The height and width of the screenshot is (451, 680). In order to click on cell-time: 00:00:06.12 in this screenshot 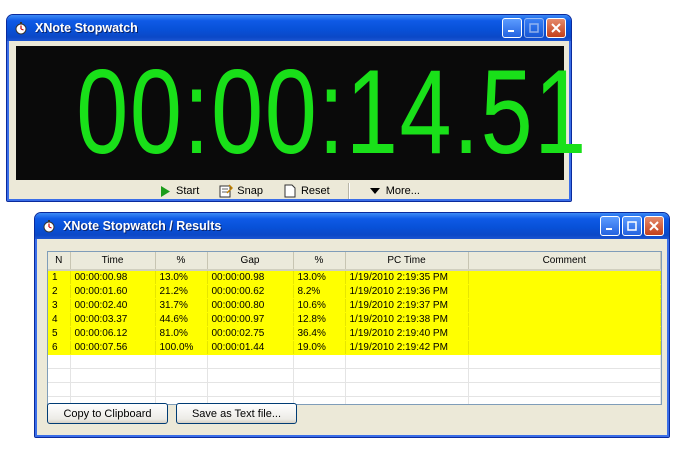, I will do `click(113, 333)`.